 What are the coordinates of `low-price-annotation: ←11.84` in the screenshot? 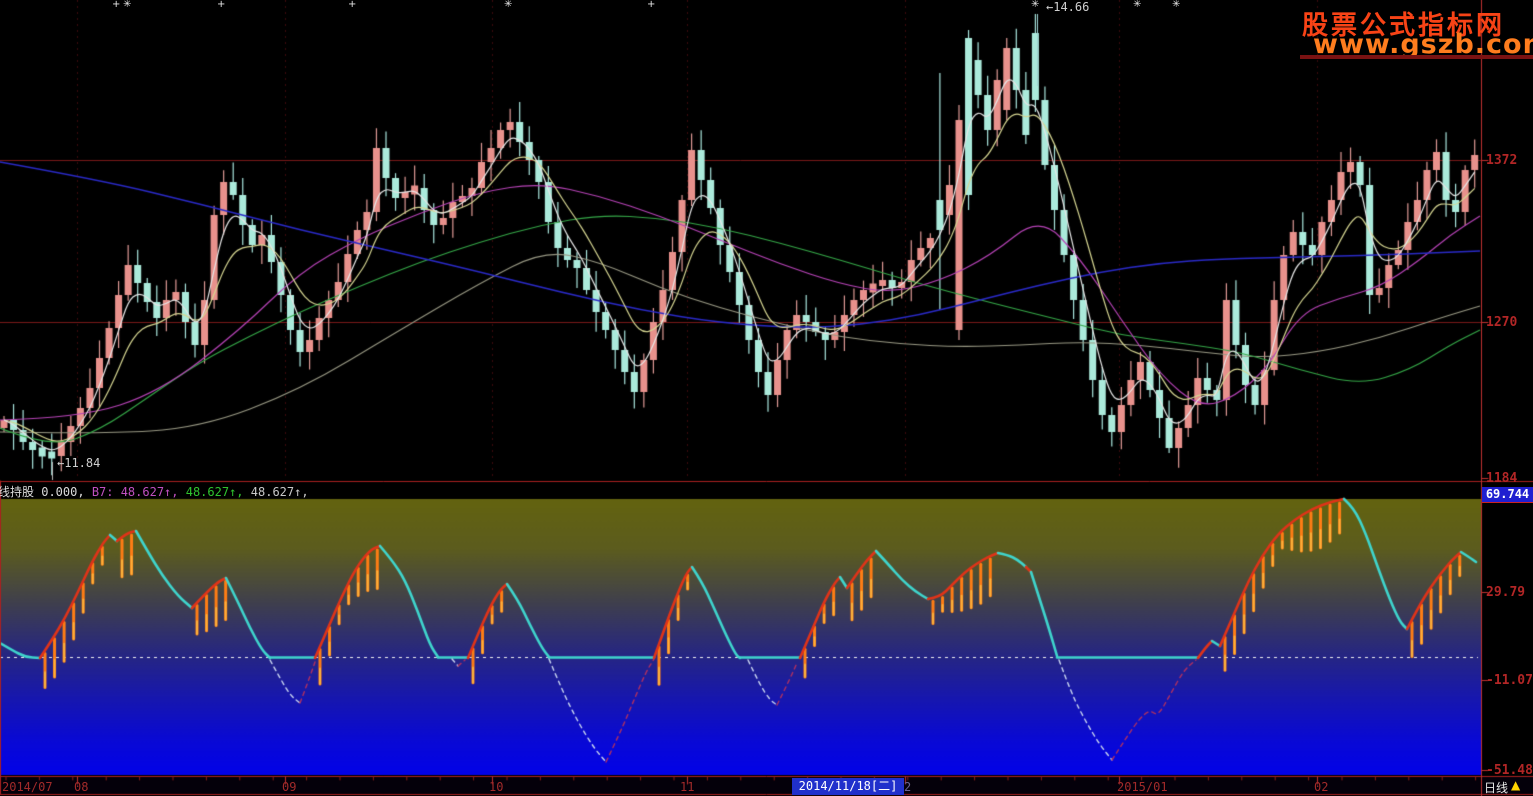 It's located at (79, 463).